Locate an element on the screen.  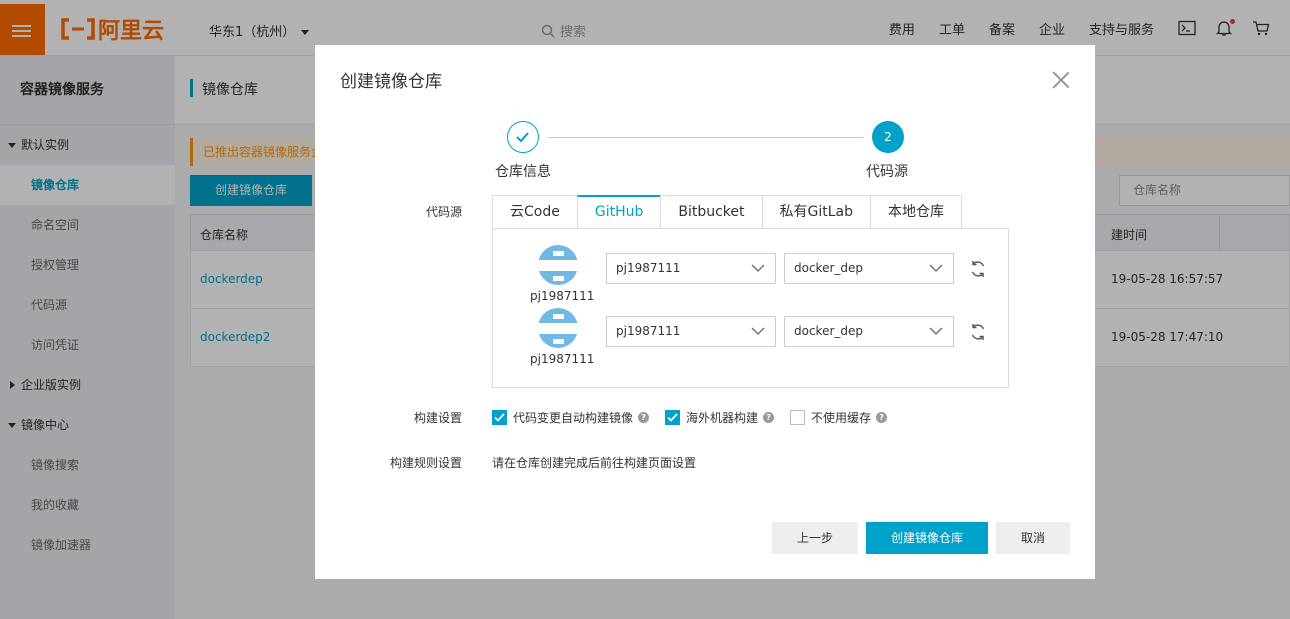
tab-private-gitlab: 私有GitLab is located at coordinates (816, 212).